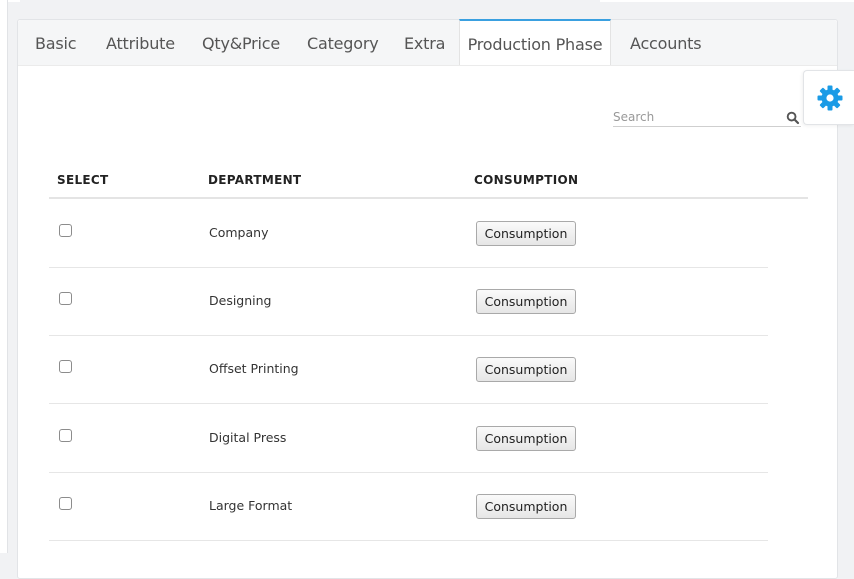 Image resolution: width=854 pixels, height=579 pixels. What do you see at coordinates (535, 42) in the screenshot?
I see `tab-production-phase: Production Phase` at bounding box center [535, 42].